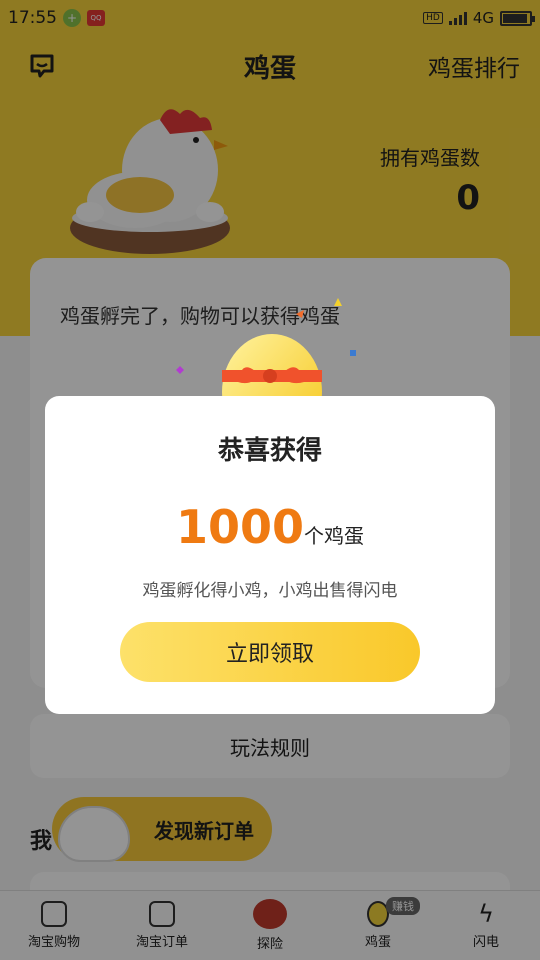 Image resolution: width=540 pixels, height=960 pixels. Describe the element at coordinates (240, 527) in the screenshot. I see `reward-amount: 1000` at that location.